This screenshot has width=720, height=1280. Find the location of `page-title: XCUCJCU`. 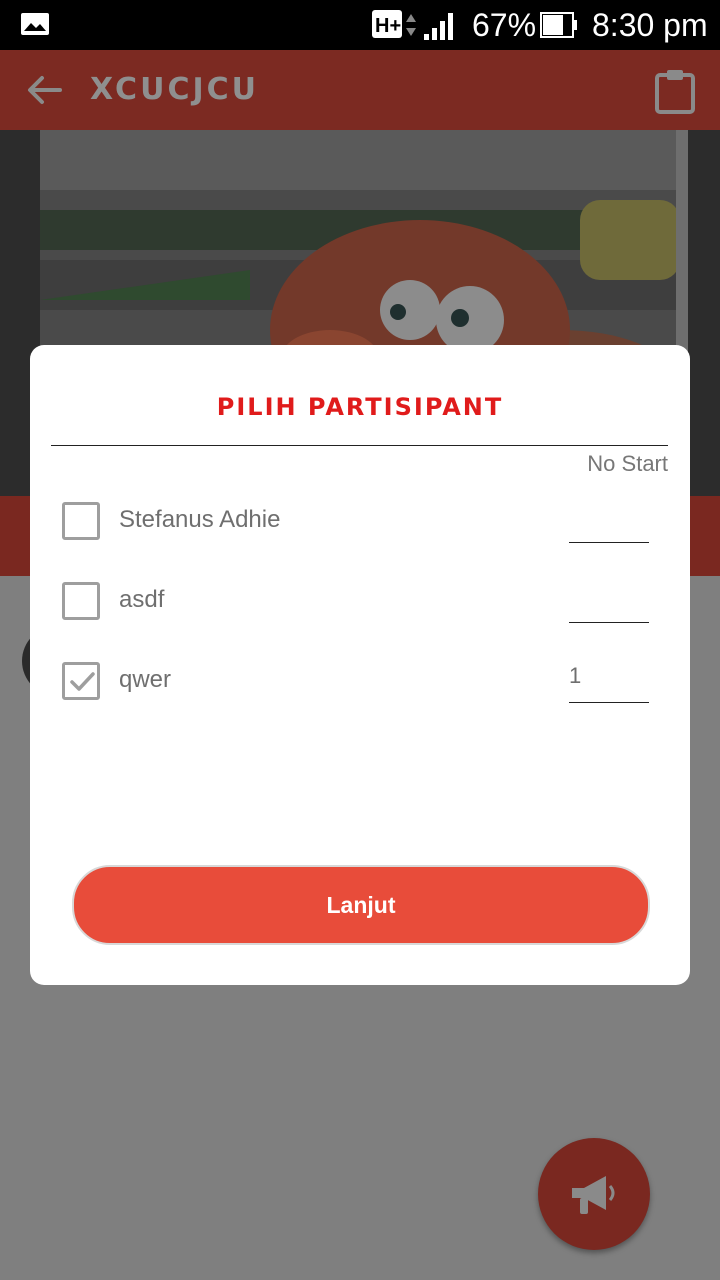

page-title: XCUCJCU is located at coordinates (174, 89).